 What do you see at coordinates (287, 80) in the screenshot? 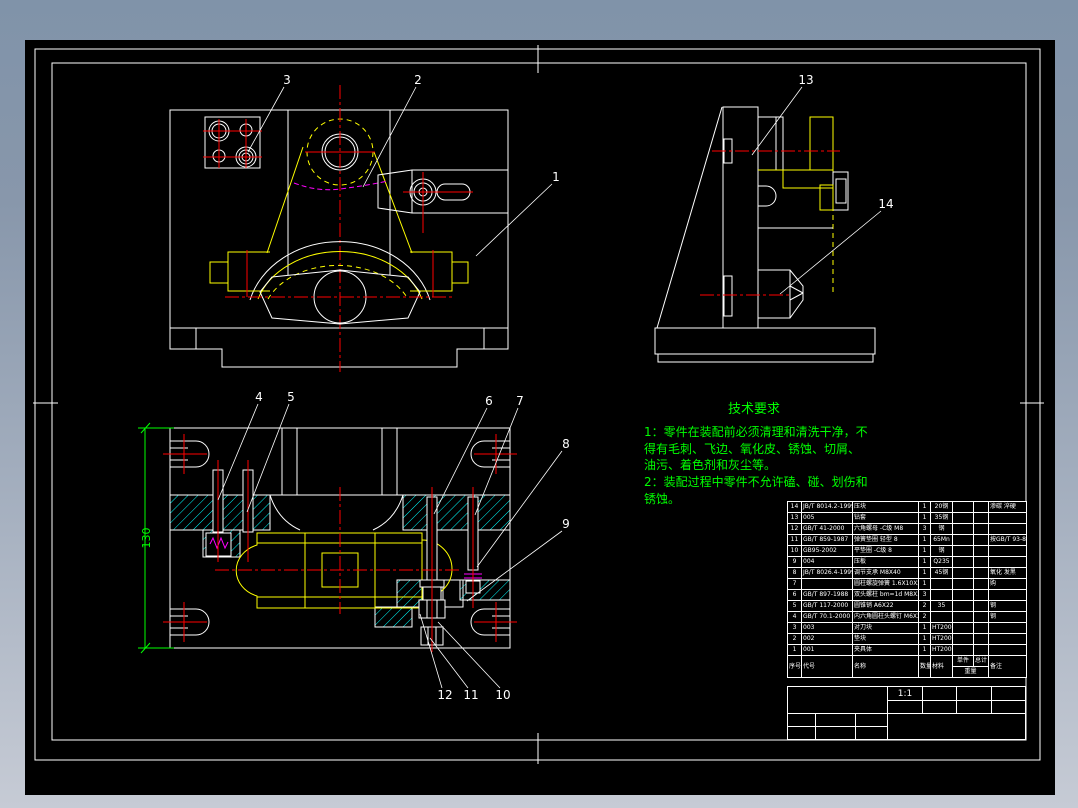
I see `callout-3: 3` at bounding box center [287, 80].